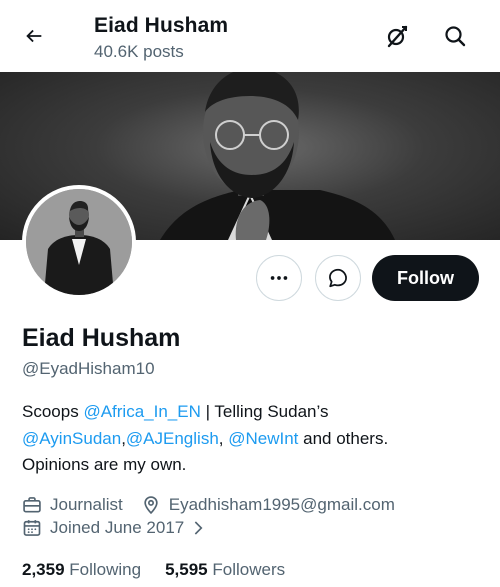  What do you see at coordinates (250, 36) in the screenshot?
I see `top-bar: Eiad Husham 40.6K posts` at bounding box center [250, 36].